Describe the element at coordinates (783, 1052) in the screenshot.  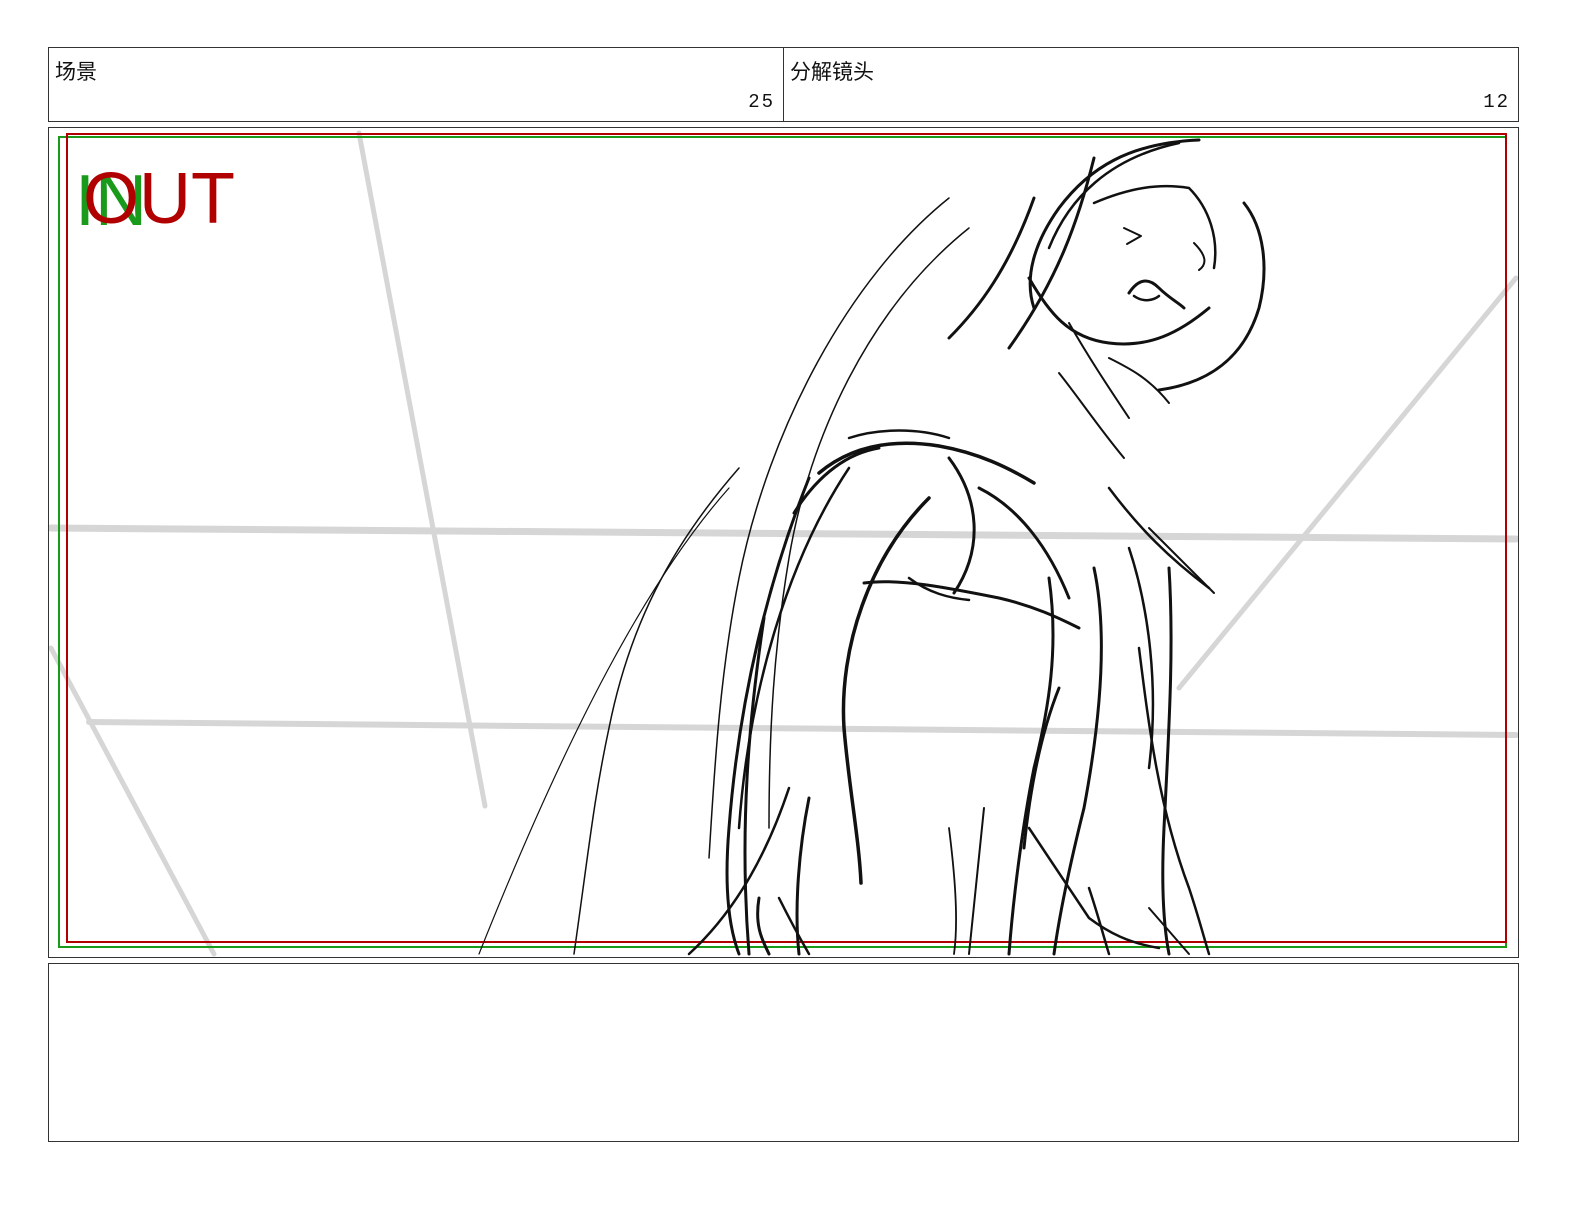
I see `notes-panel` at that location.